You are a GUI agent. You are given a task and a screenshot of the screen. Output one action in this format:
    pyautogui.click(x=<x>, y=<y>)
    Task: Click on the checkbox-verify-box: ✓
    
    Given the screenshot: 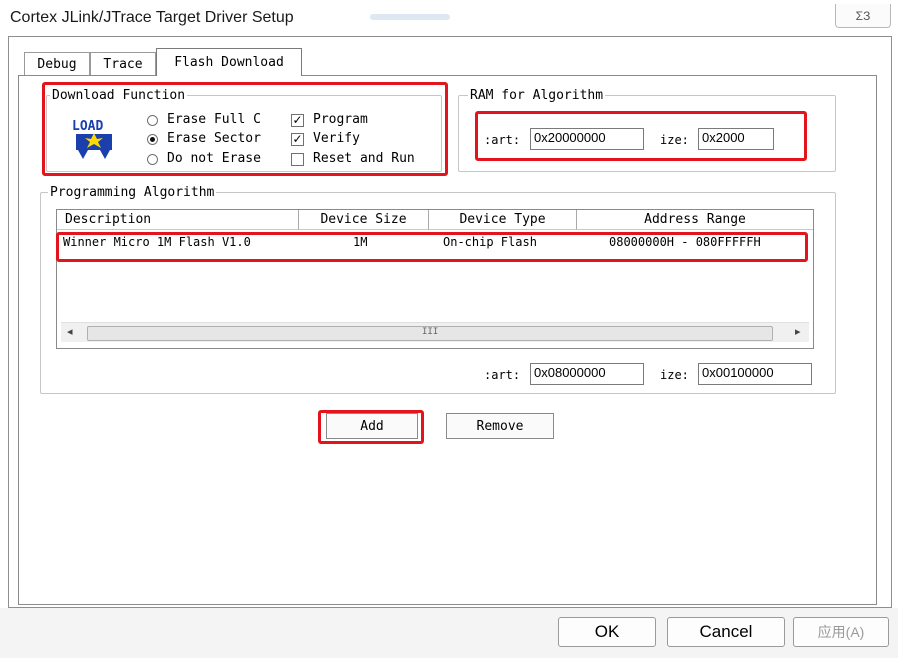 What is the action you would take?
    pyautogui.click(x=297, y=139)
    